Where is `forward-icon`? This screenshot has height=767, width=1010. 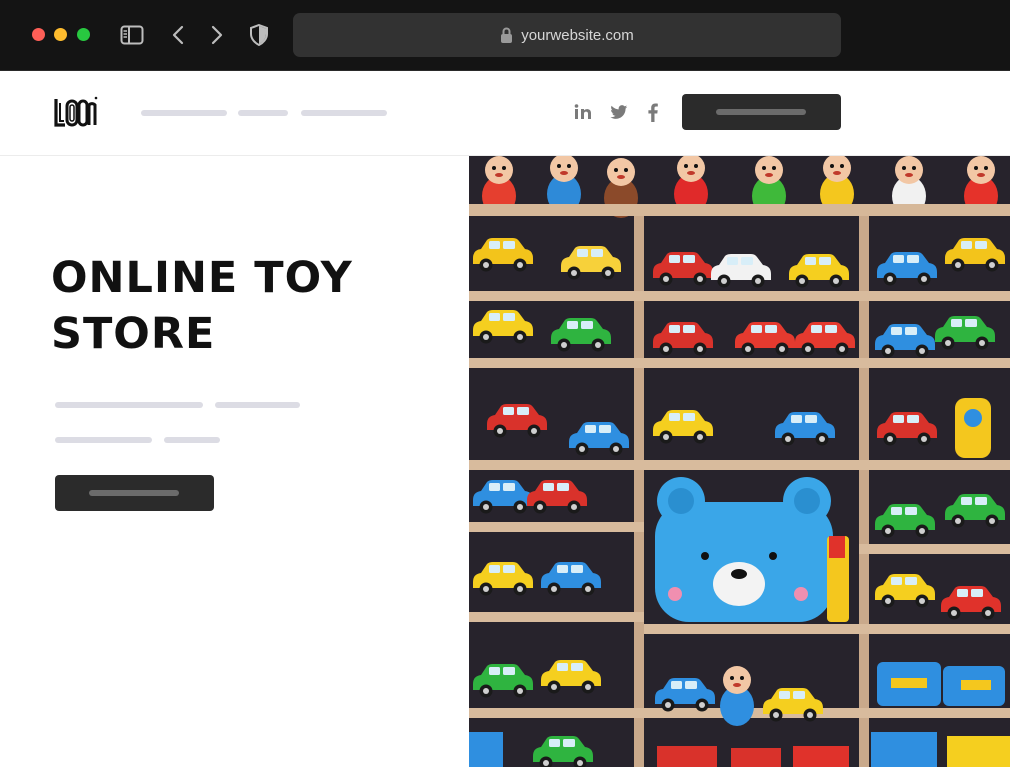
forward-icon is located at coordinates (217, 35).